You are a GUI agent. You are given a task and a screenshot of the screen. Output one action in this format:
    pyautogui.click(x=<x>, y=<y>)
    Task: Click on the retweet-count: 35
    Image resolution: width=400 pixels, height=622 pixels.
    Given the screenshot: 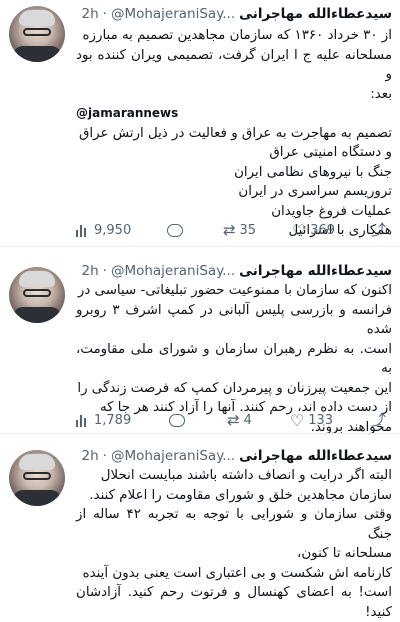 What is the action you would take?
    pyautogui.click(x=248, y=230)
    